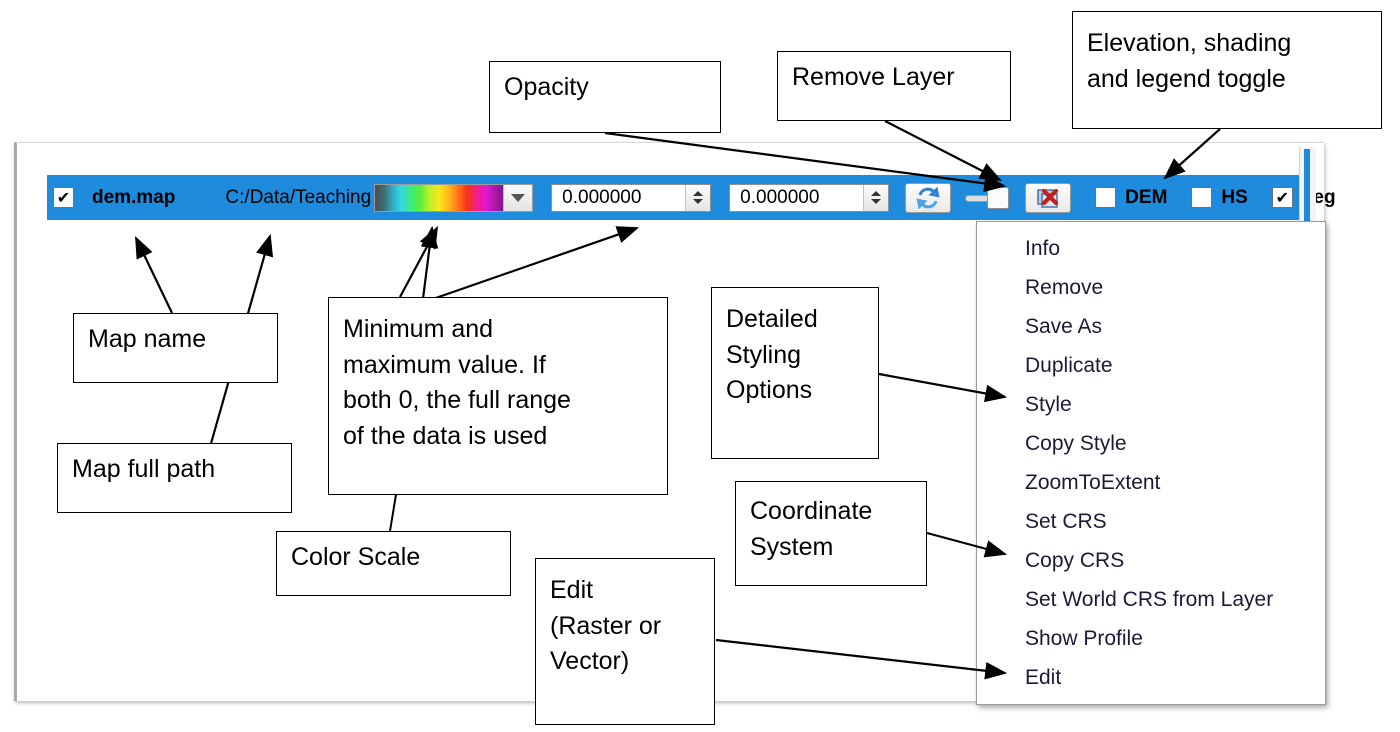 This screenshot has width=1400, height=732. I want to click on refresh-button, so click(928, 197).